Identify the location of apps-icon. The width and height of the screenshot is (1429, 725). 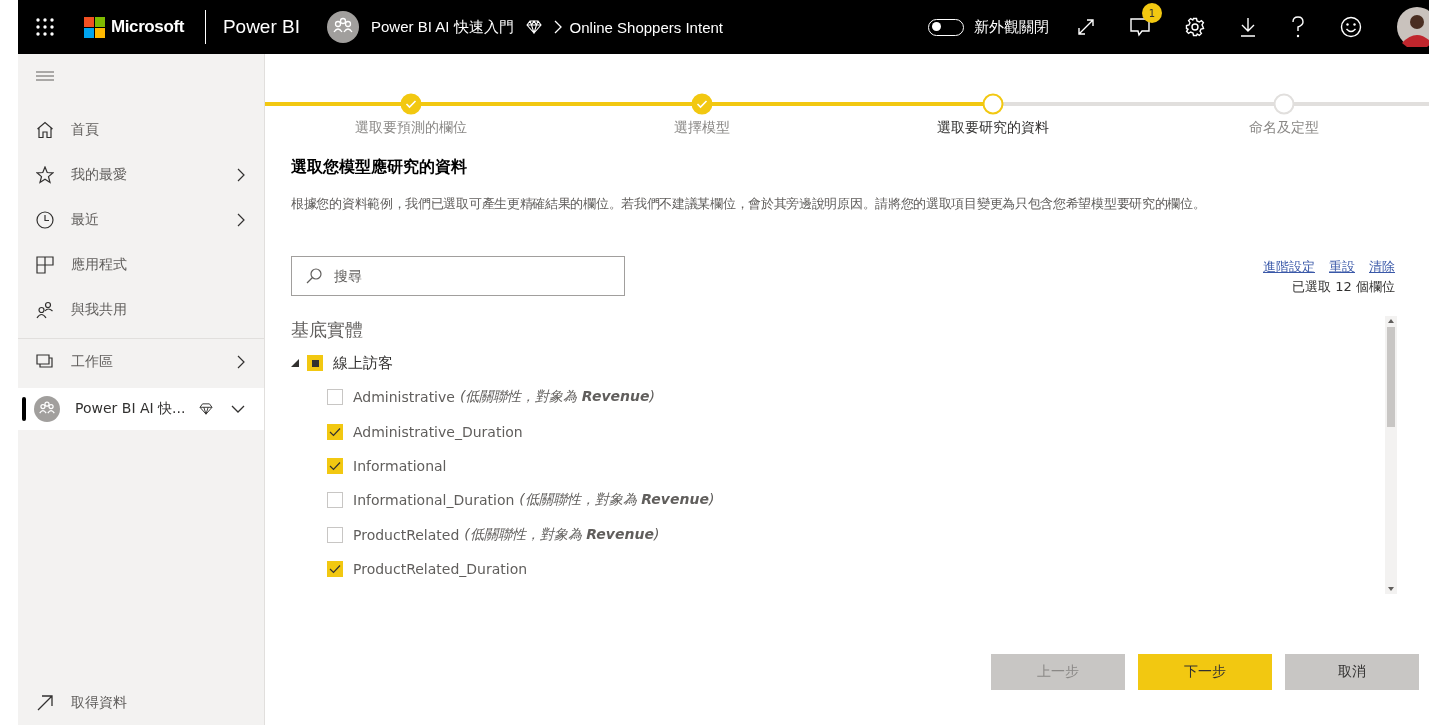
(45, 264).